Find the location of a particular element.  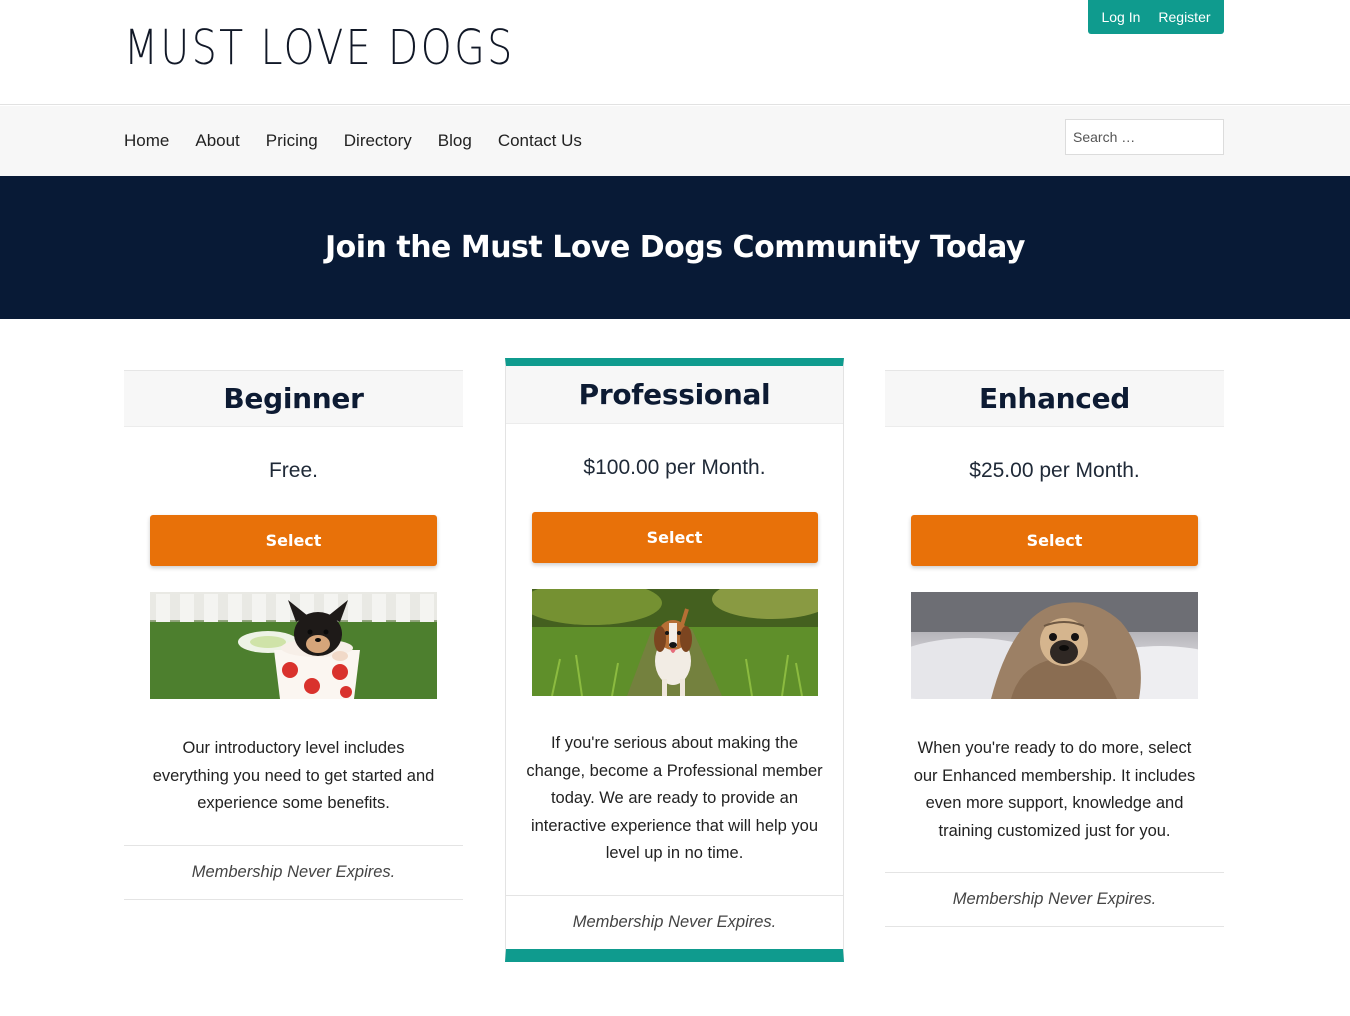

nav-item-home: Home is located at coordinates (146, 141).